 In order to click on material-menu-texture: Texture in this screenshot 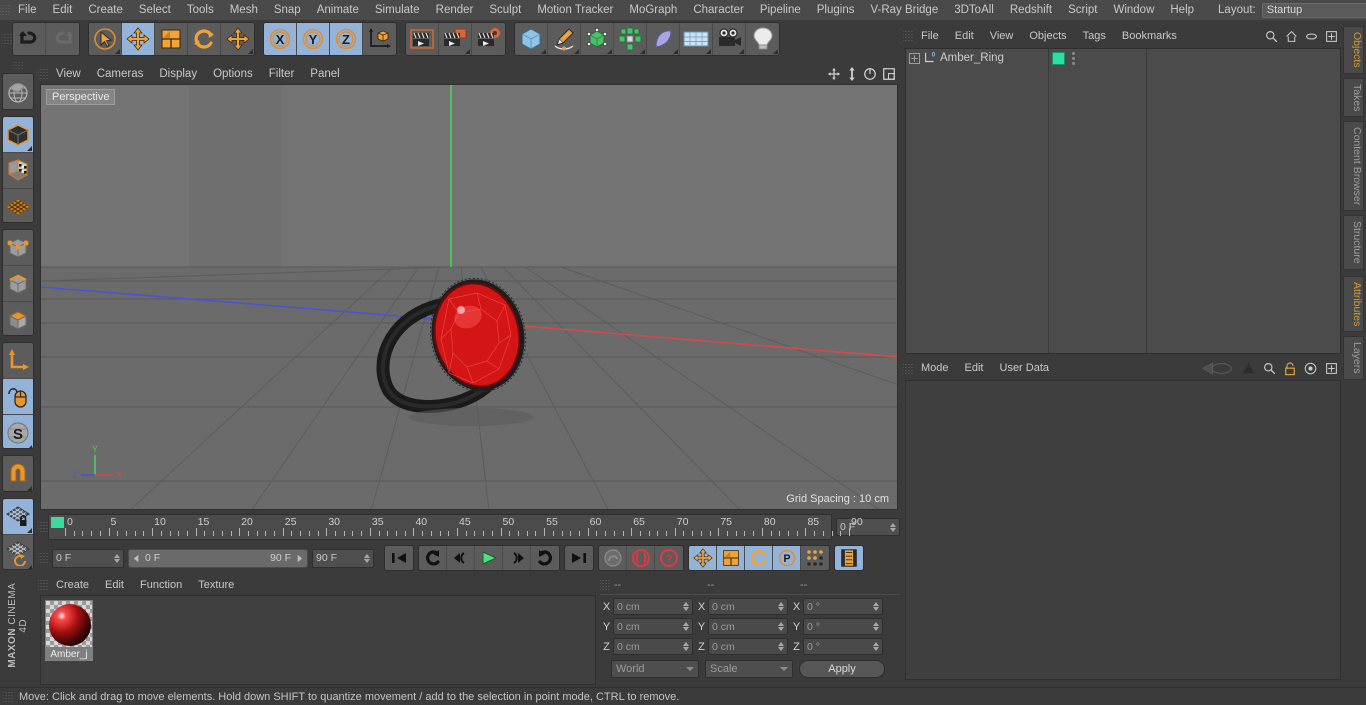, I will do `click(216, 585)`.